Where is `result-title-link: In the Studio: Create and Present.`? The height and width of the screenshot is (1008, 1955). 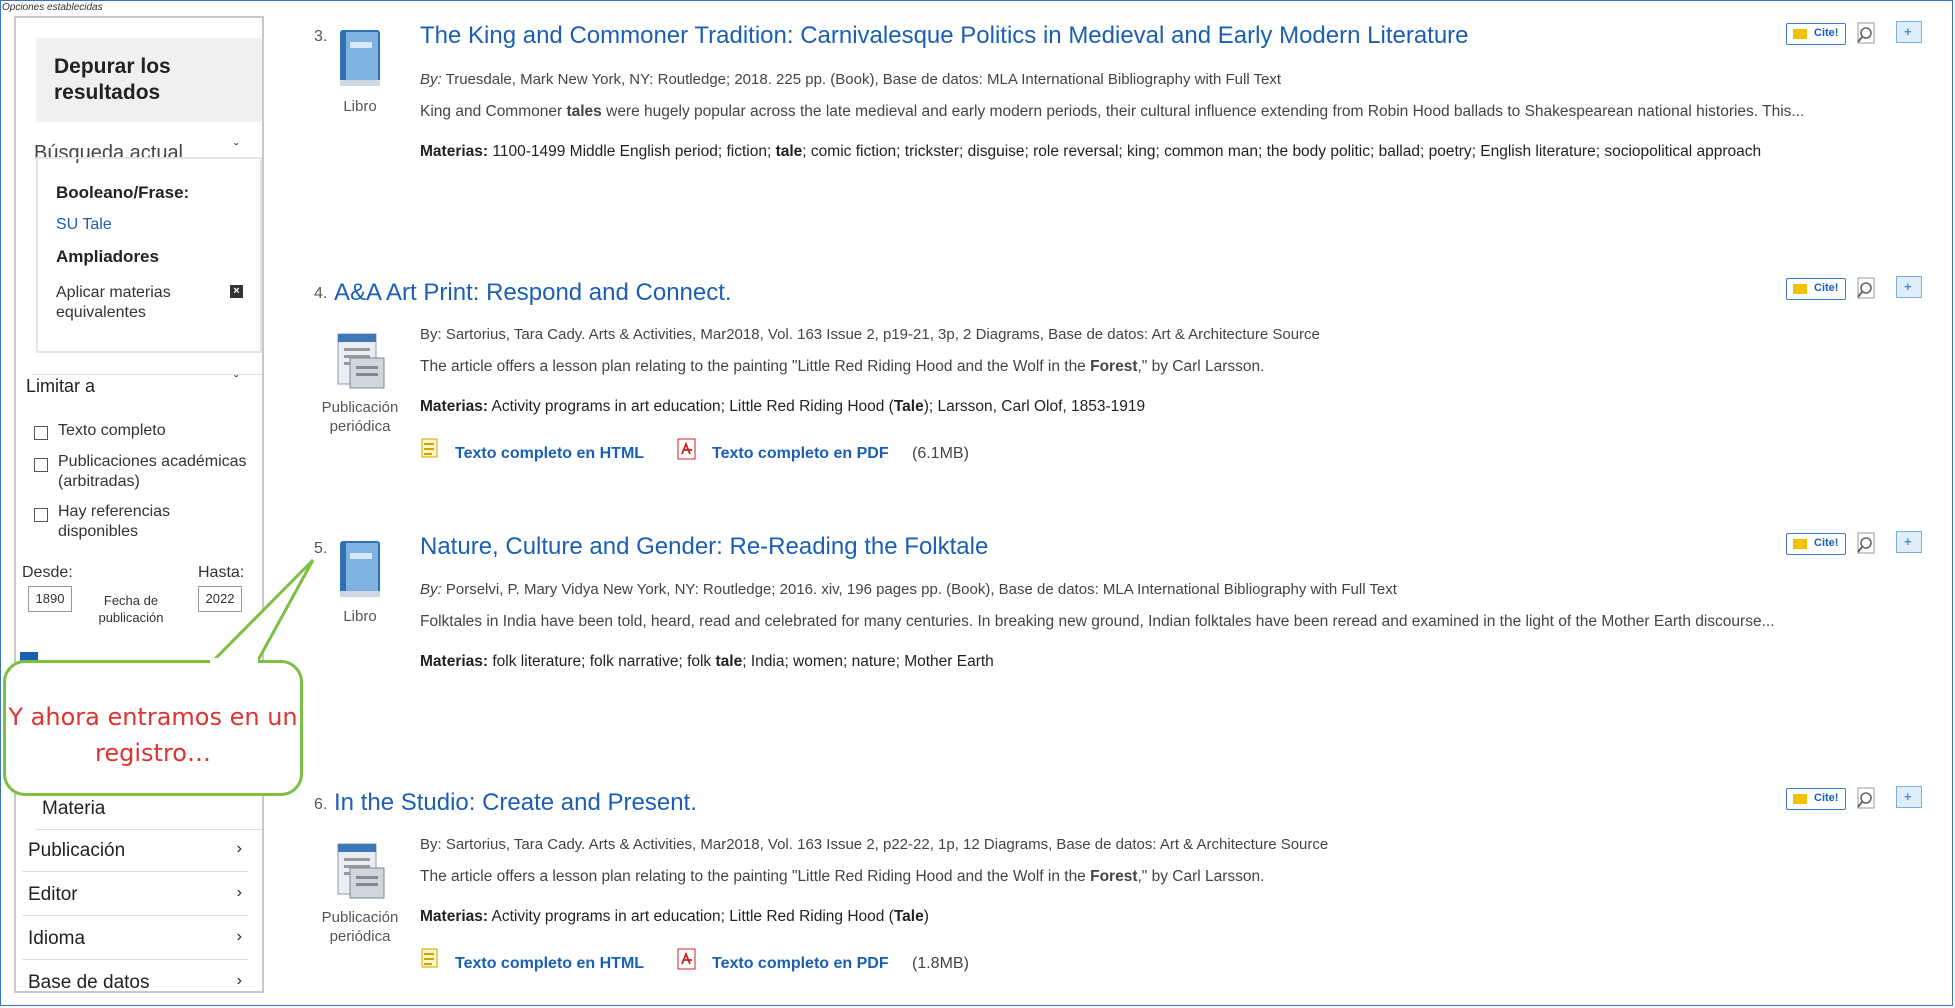 result-title-link: In the Studio: Create and Present. is located at coordinates (515, 803).